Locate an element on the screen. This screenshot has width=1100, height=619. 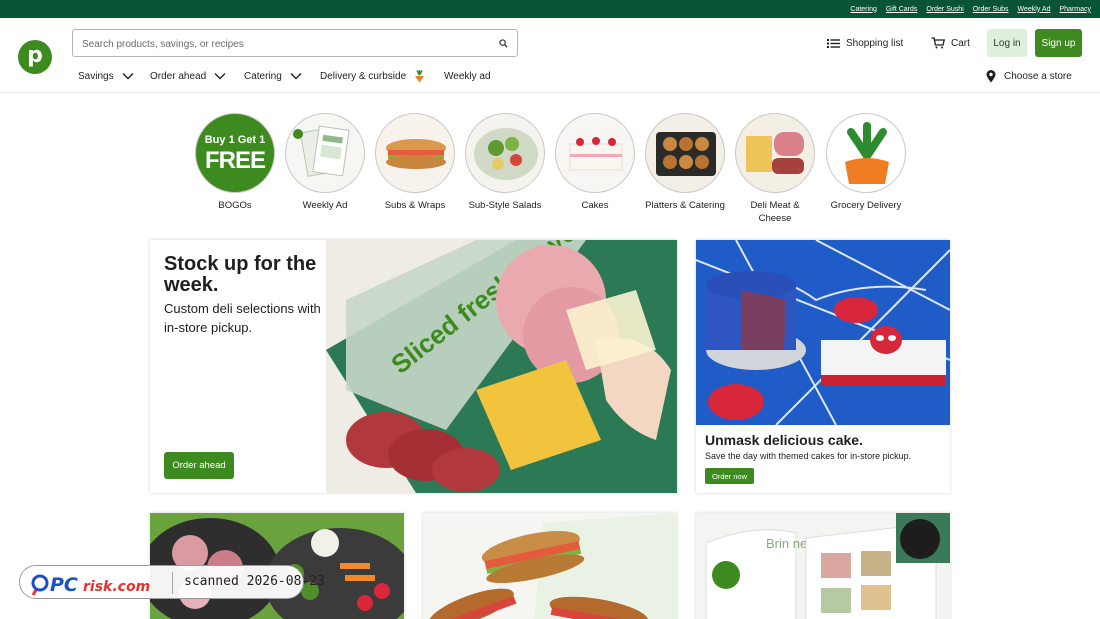
publix-logo: p is located at coordinates (35, 57).